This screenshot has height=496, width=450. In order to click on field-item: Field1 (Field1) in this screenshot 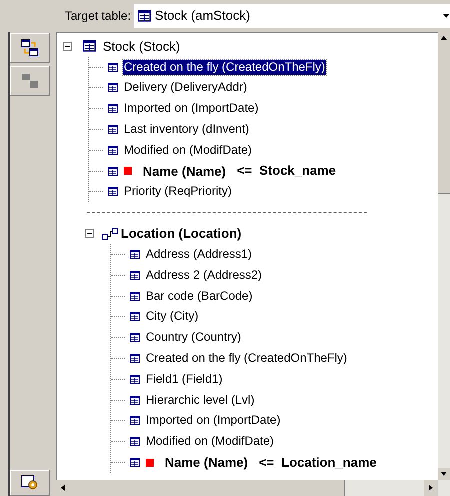, I will do `click(184, 379)`.